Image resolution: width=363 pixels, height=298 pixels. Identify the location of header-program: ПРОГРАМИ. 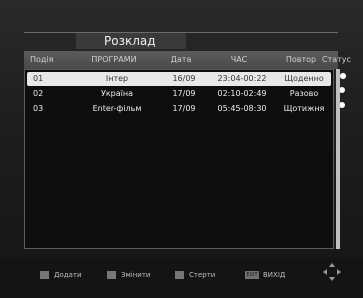
(114, 59).